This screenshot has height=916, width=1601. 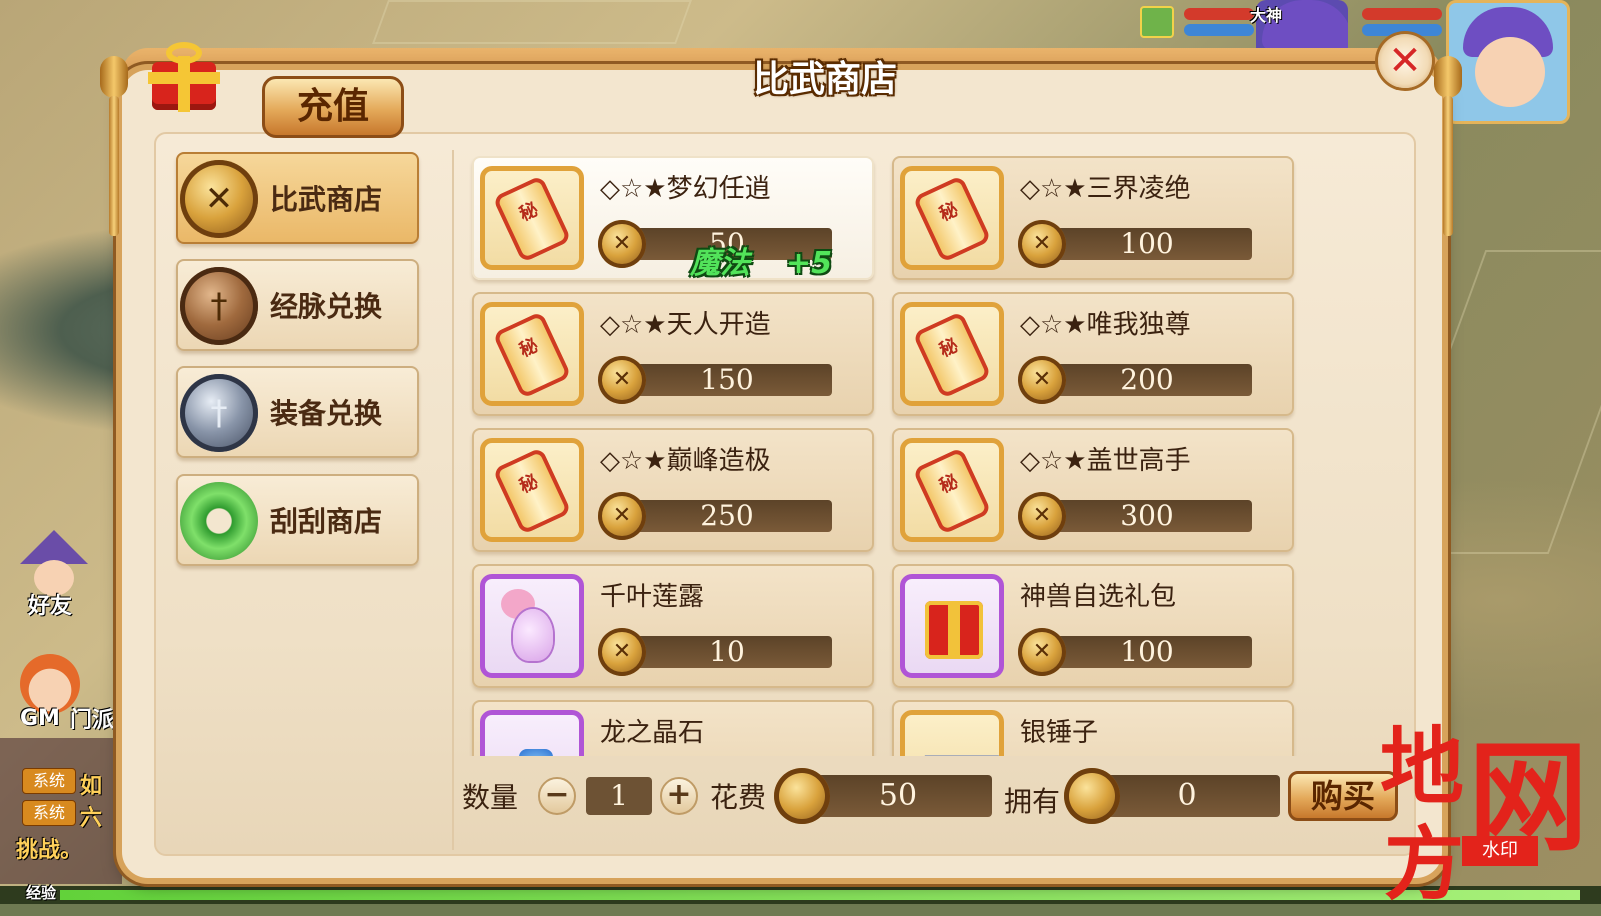 What do you see at coordinates (1219, 30) in the screenshot?
I see `pet-mp-bar` at bounding box center [1219, 30].